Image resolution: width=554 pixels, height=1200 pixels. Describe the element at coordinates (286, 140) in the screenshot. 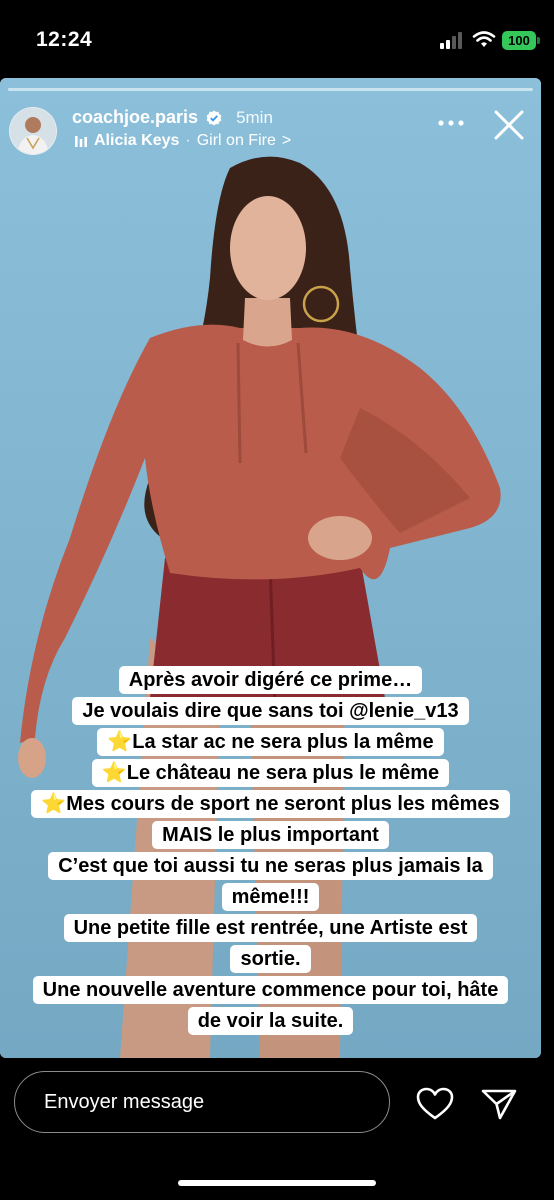

I see `chevron-right-icon: >` at that location.